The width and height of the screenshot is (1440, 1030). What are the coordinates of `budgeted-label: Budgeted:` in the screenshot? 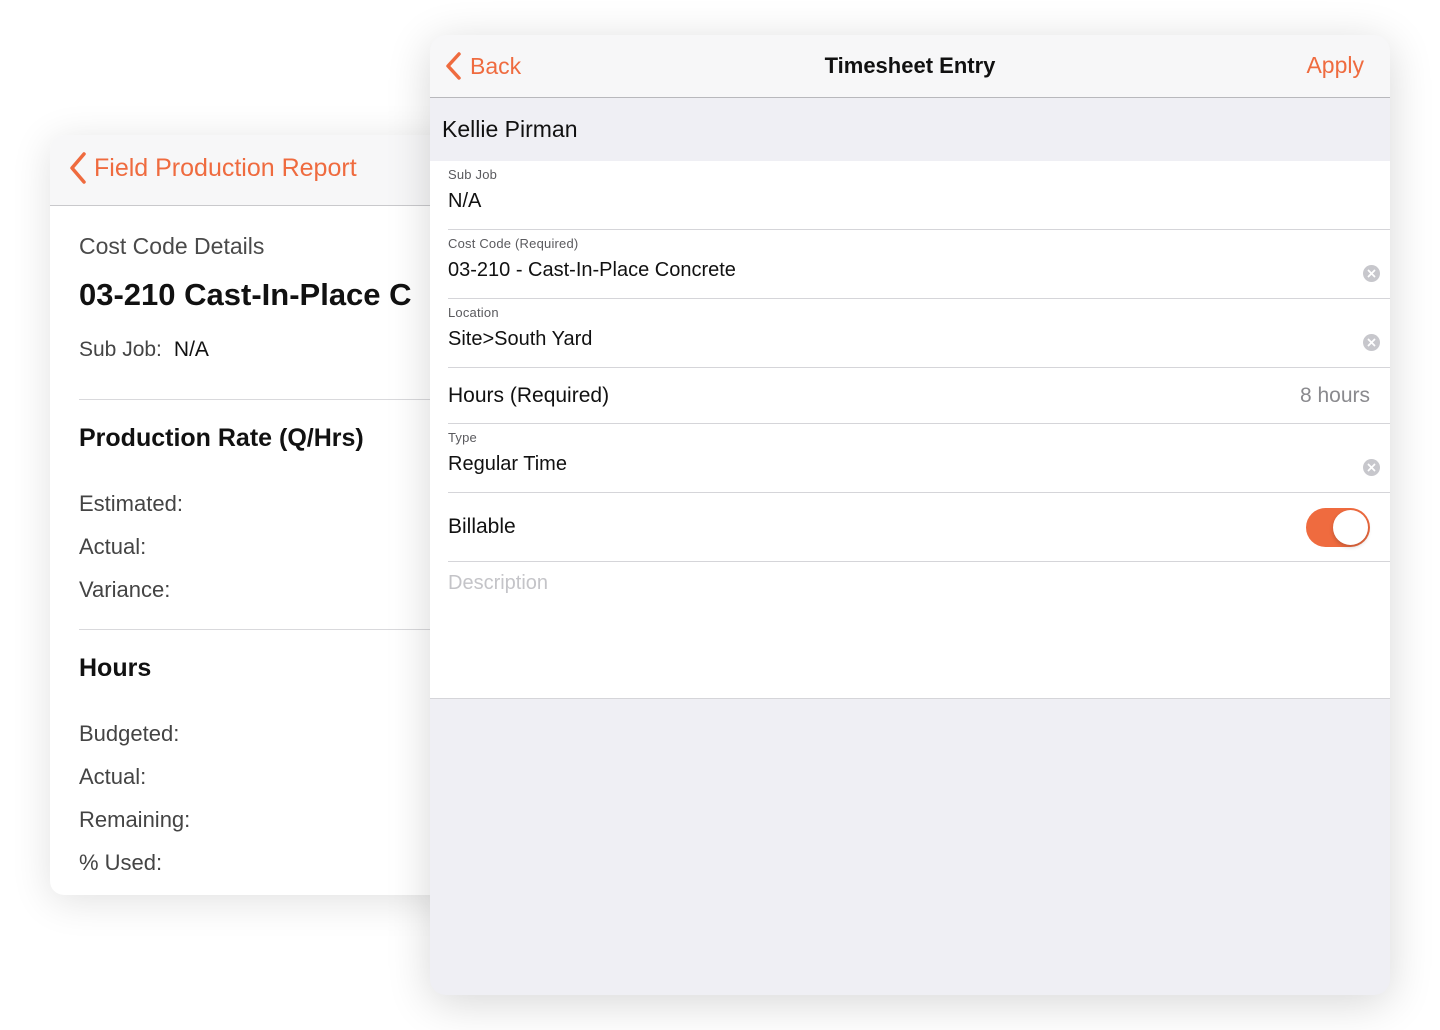 It's located at (129, 733).